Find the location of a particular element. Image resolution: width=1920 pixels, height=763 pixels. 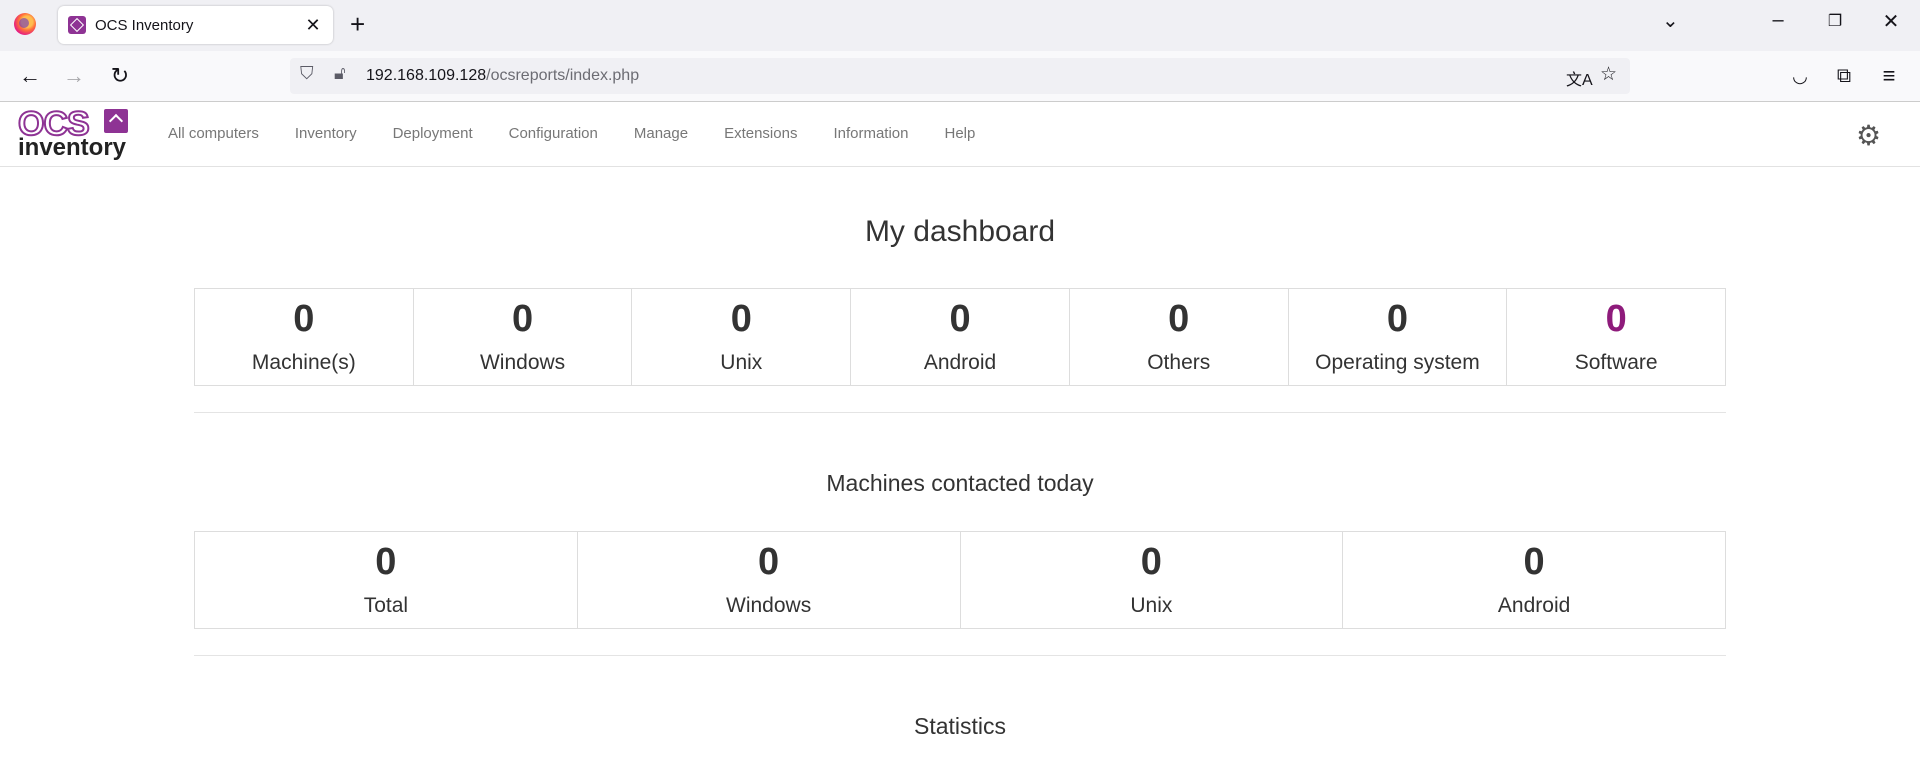

minimize-icon: – is located at coordinates (1778, 20).